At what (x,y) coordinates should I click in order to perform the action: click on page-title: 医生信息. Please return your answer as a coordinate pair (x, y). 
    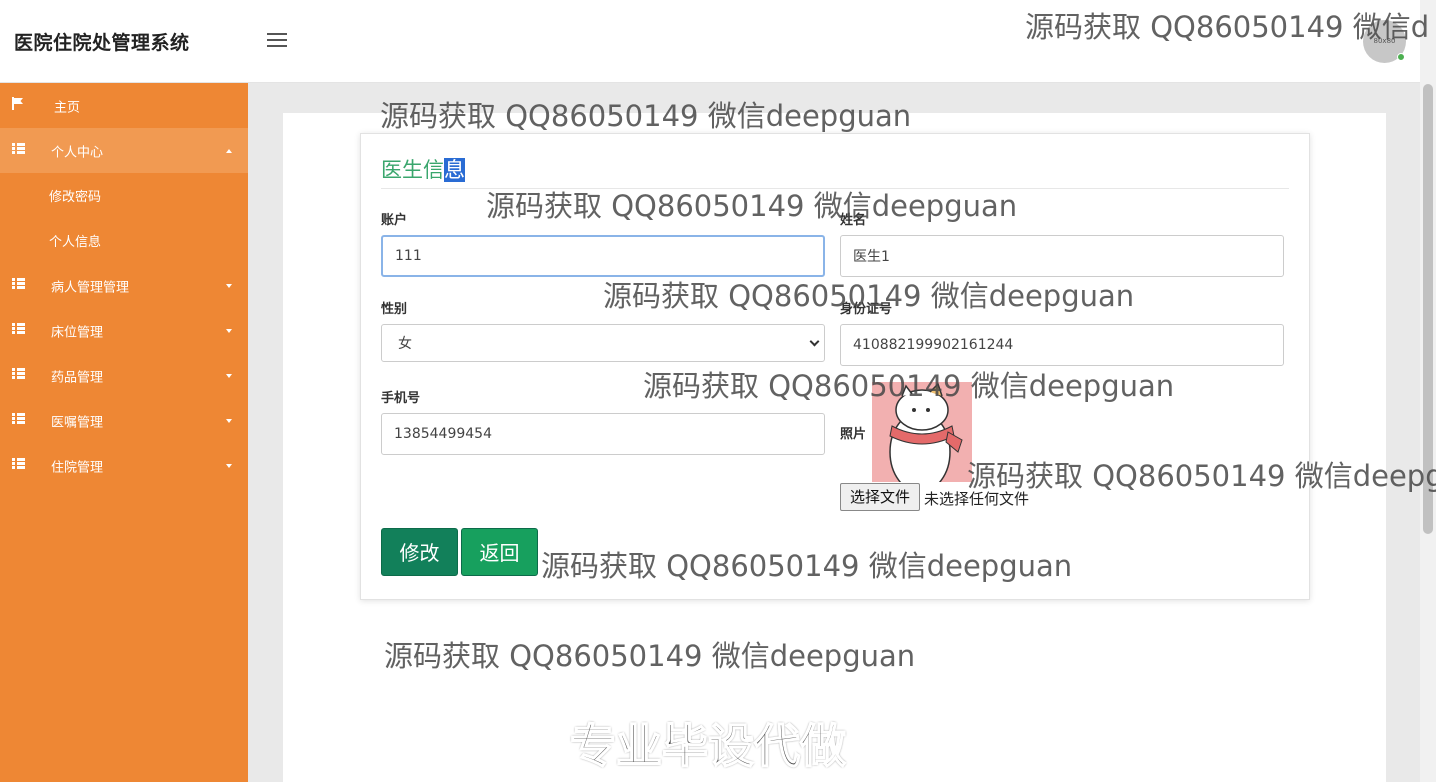
    Looking at the image, I should click on (423, 169).